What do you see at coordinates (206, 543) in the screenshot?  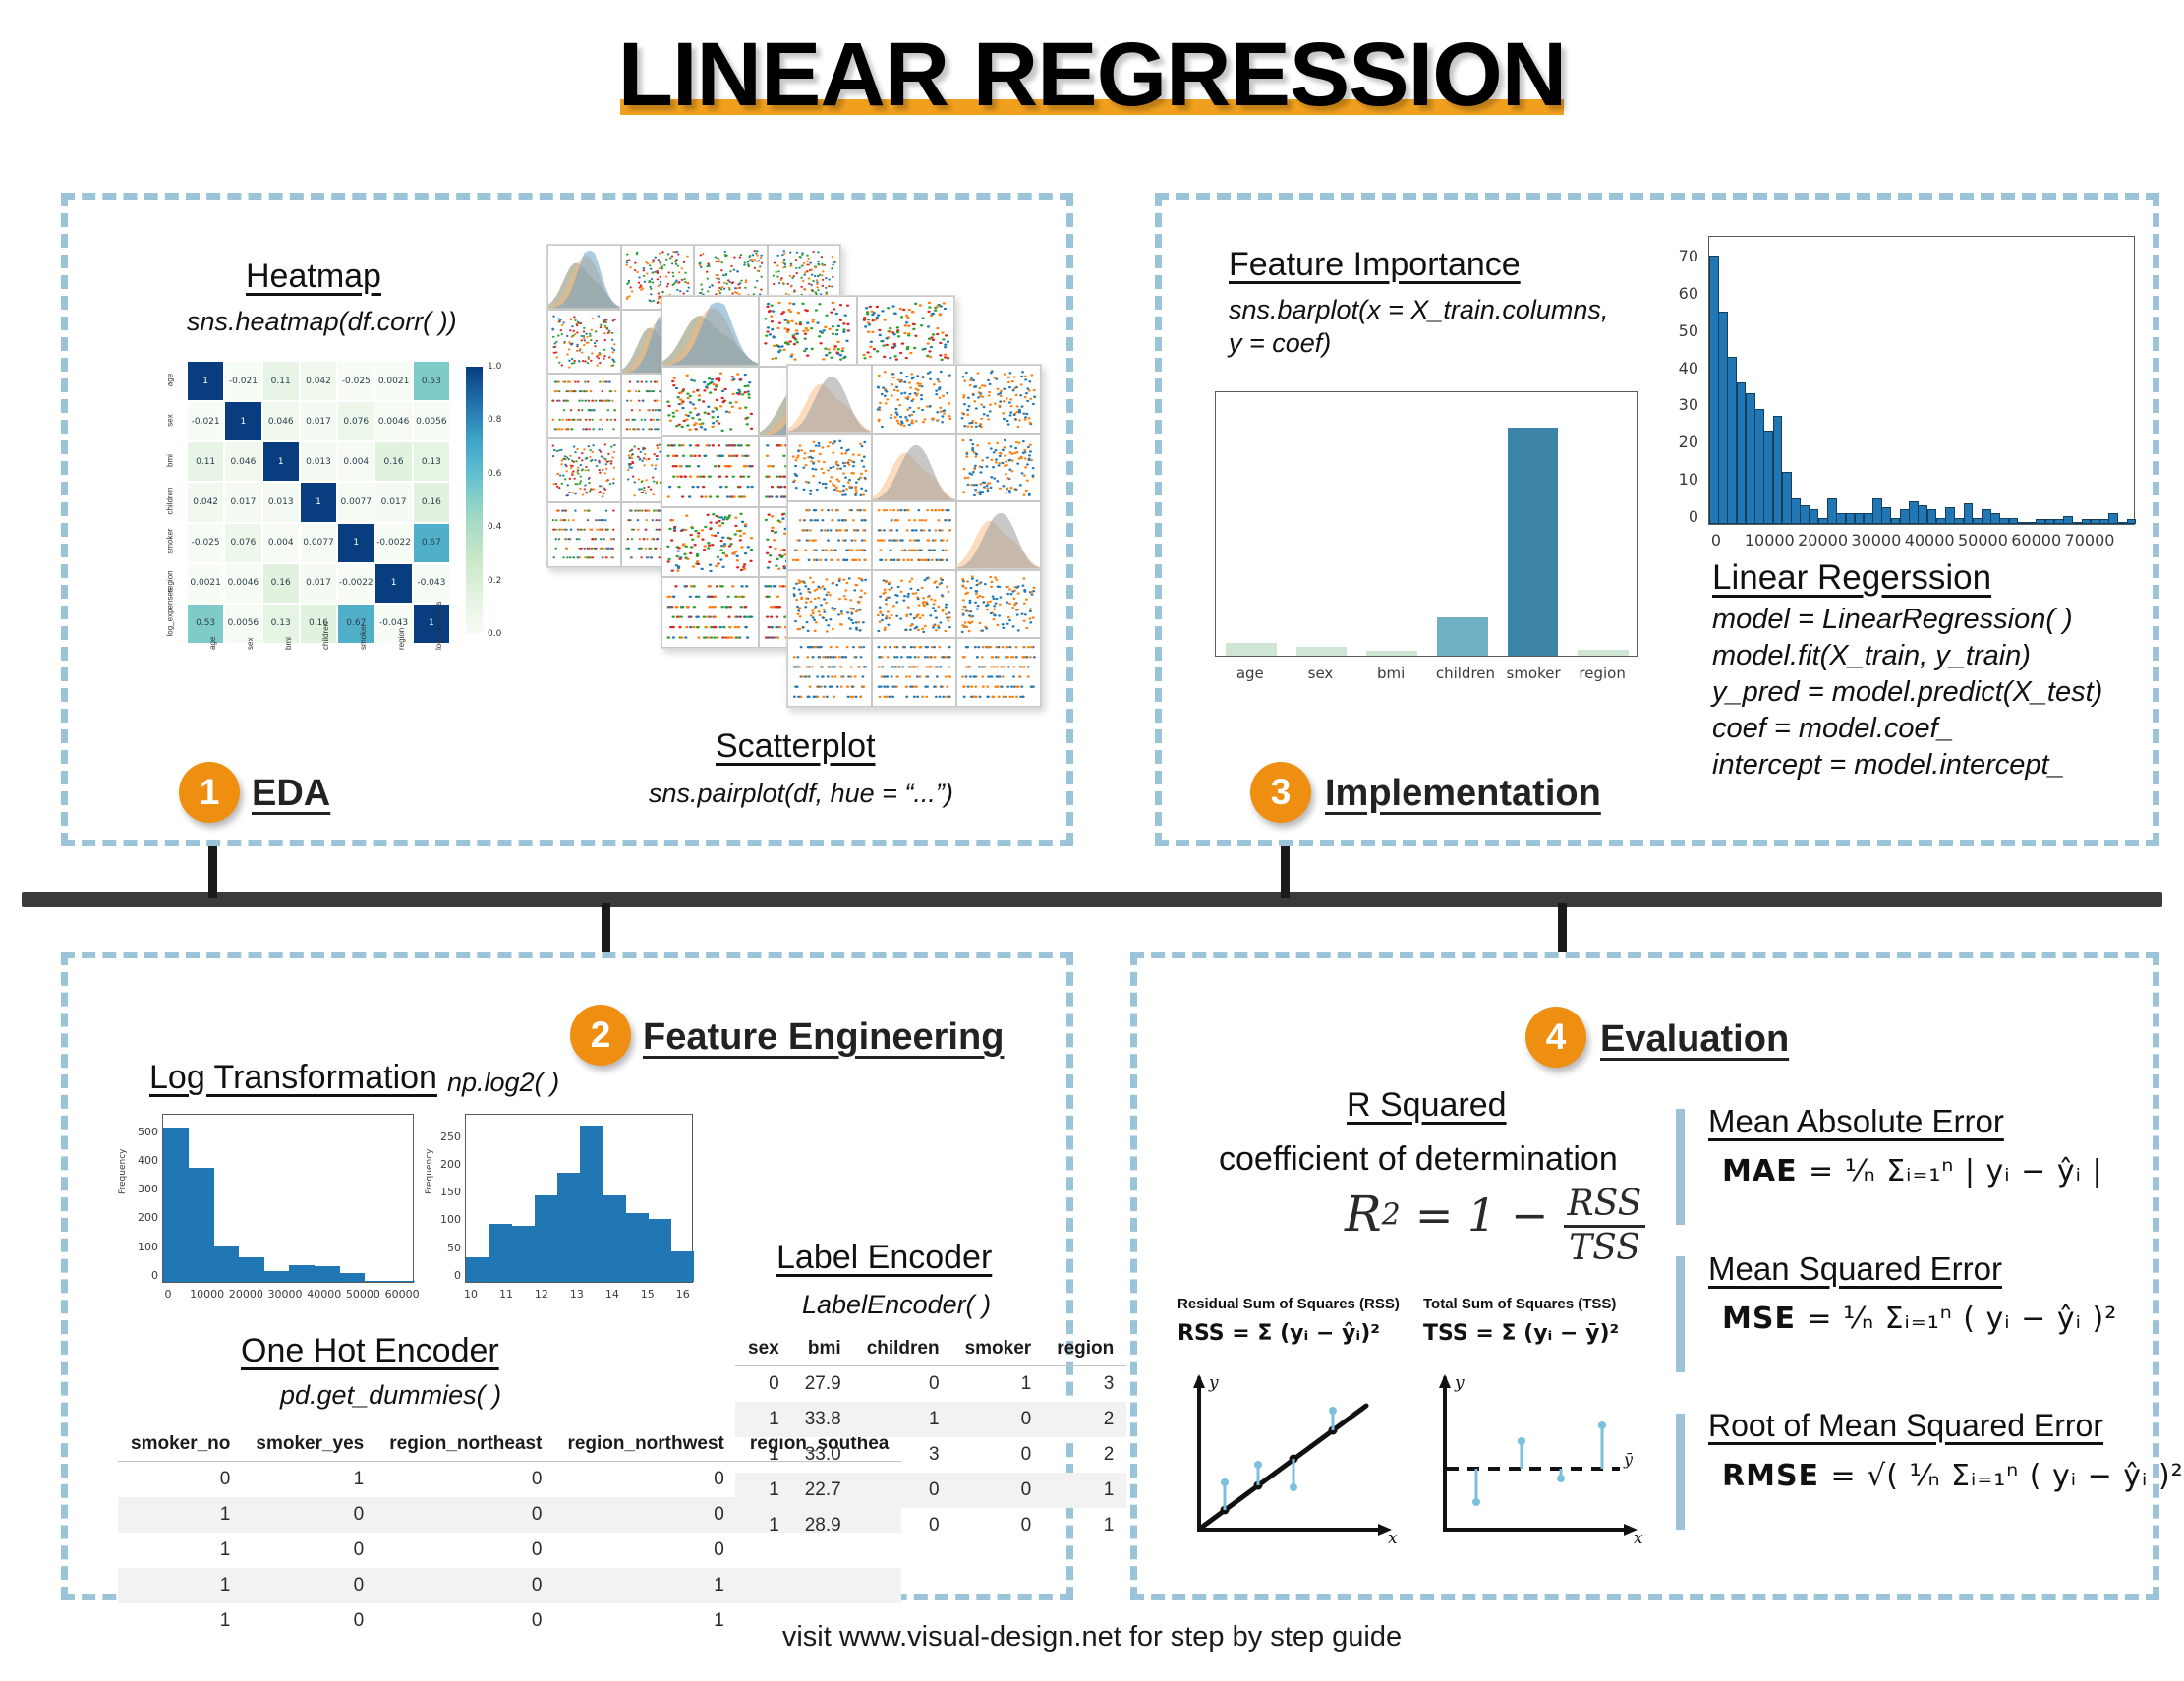 I see `heatmap-cell: -0.025` at bounding box center [206, 543].